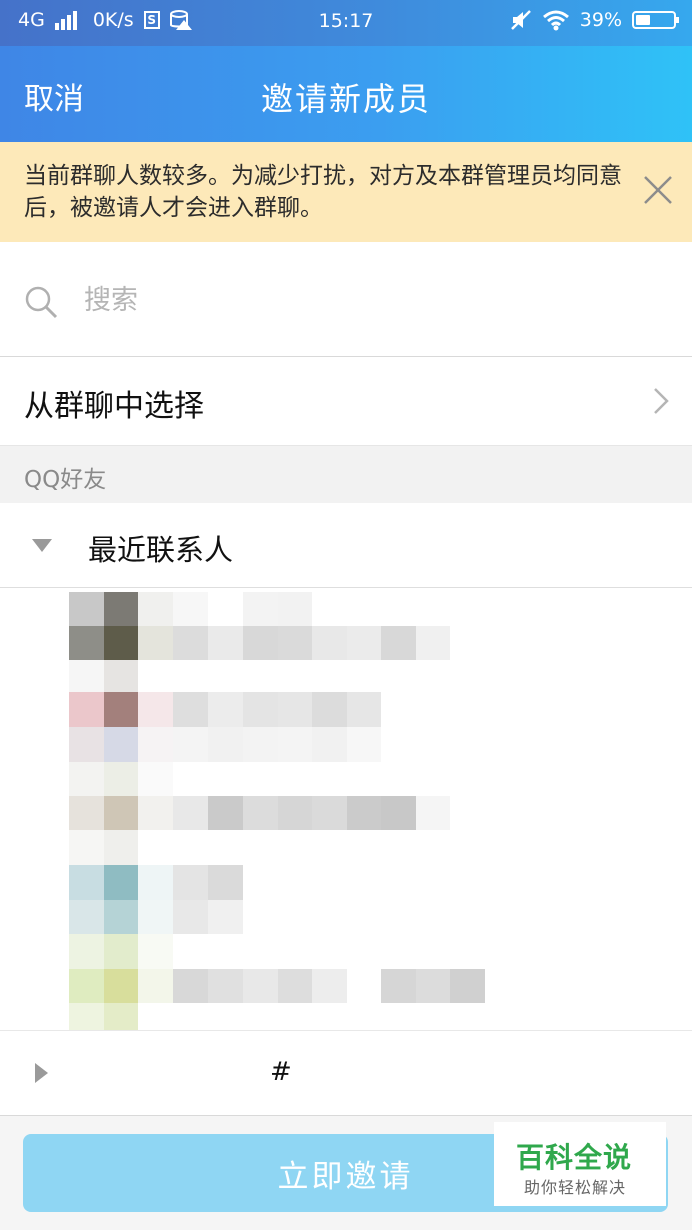 This screenshot has width=692, height=1230. Describe the element at coordinates (555, 20) in the screenshot. I see `wifi-icon` at that location.